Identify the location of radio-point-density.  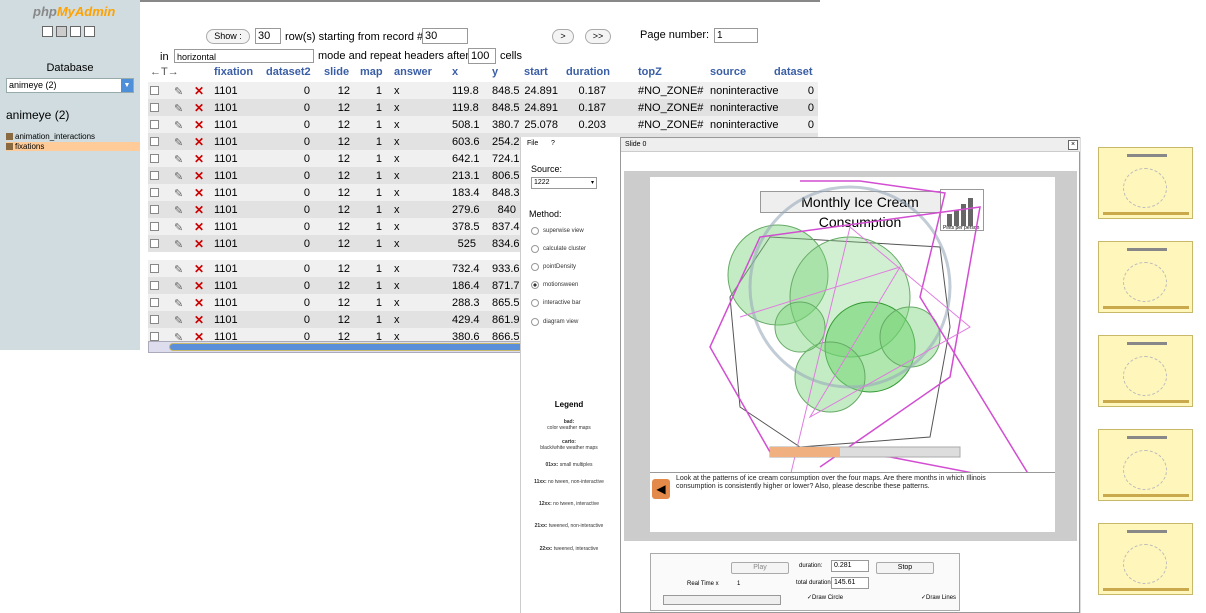
(535, 267).